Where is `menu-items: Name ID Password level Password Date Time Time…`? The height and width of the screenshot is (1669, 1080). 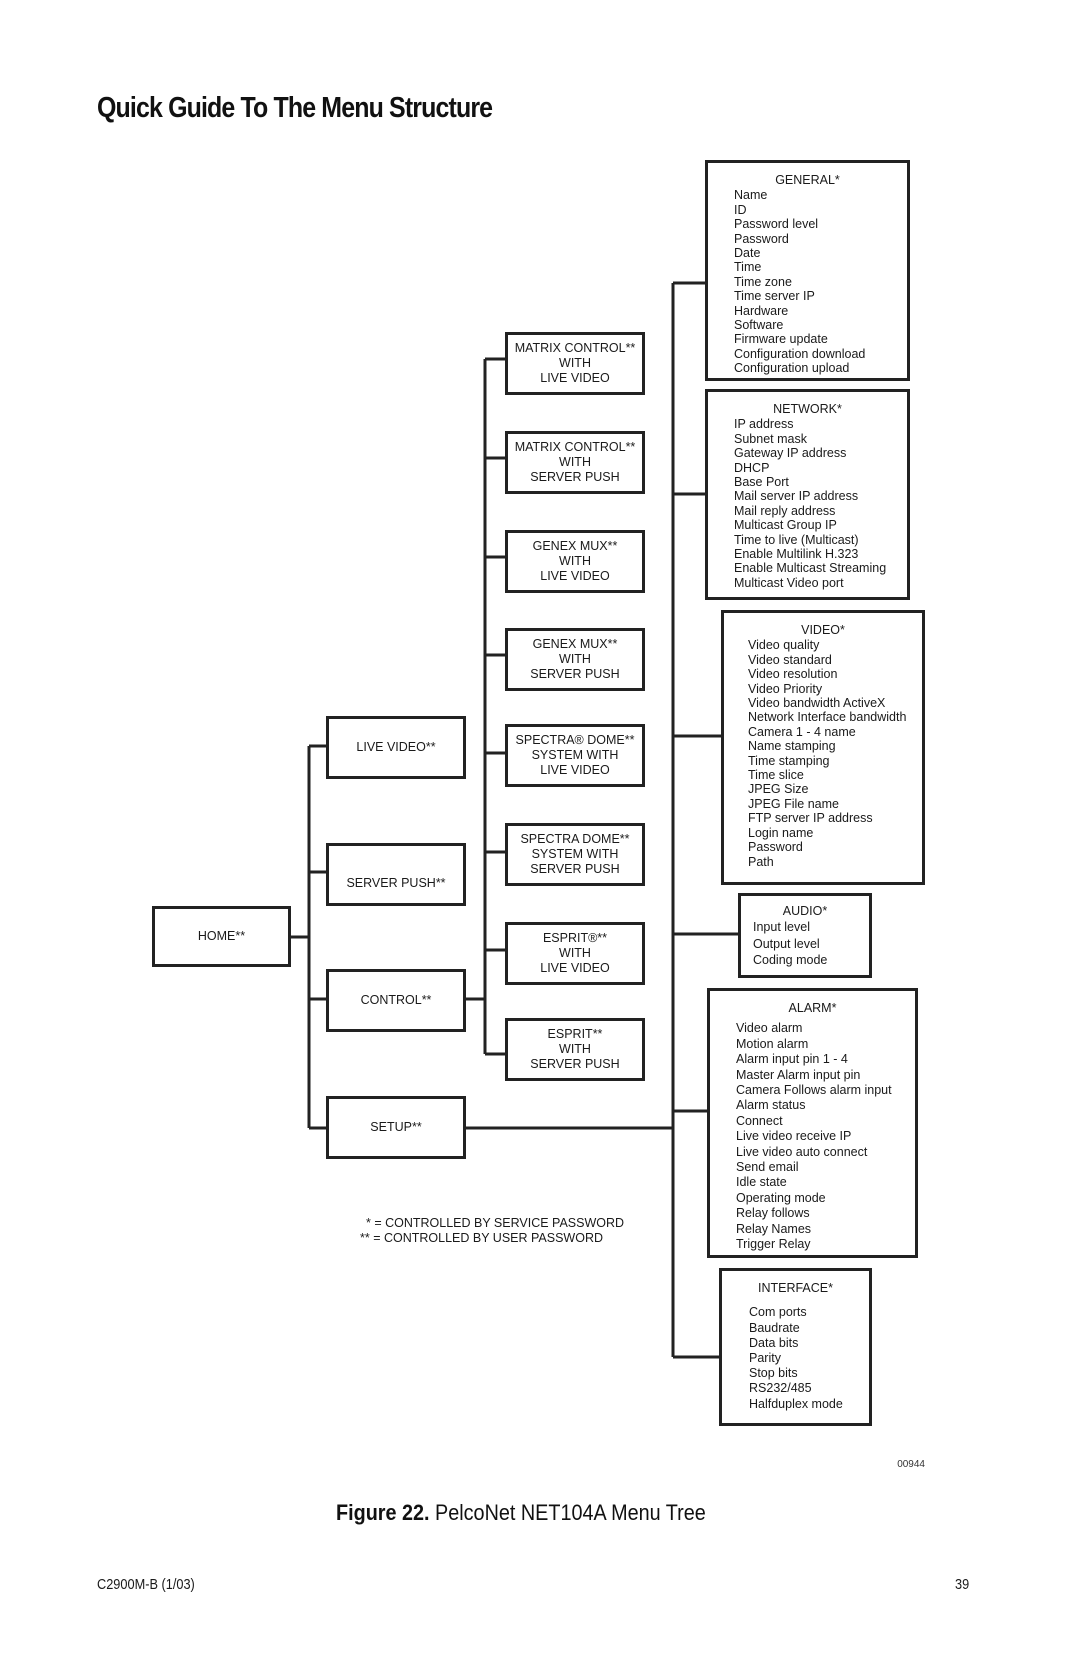
menu-items: Name ID Password level Password Date Time Time… is located at coordinates (807, 281).